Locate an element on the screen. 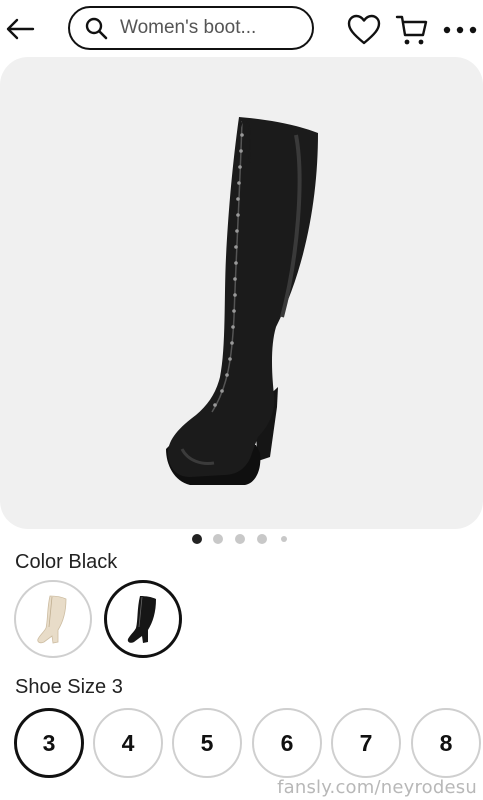 The width and height of the screenshot is (483, 800). more-options-button is located at coordinates (460, 30).